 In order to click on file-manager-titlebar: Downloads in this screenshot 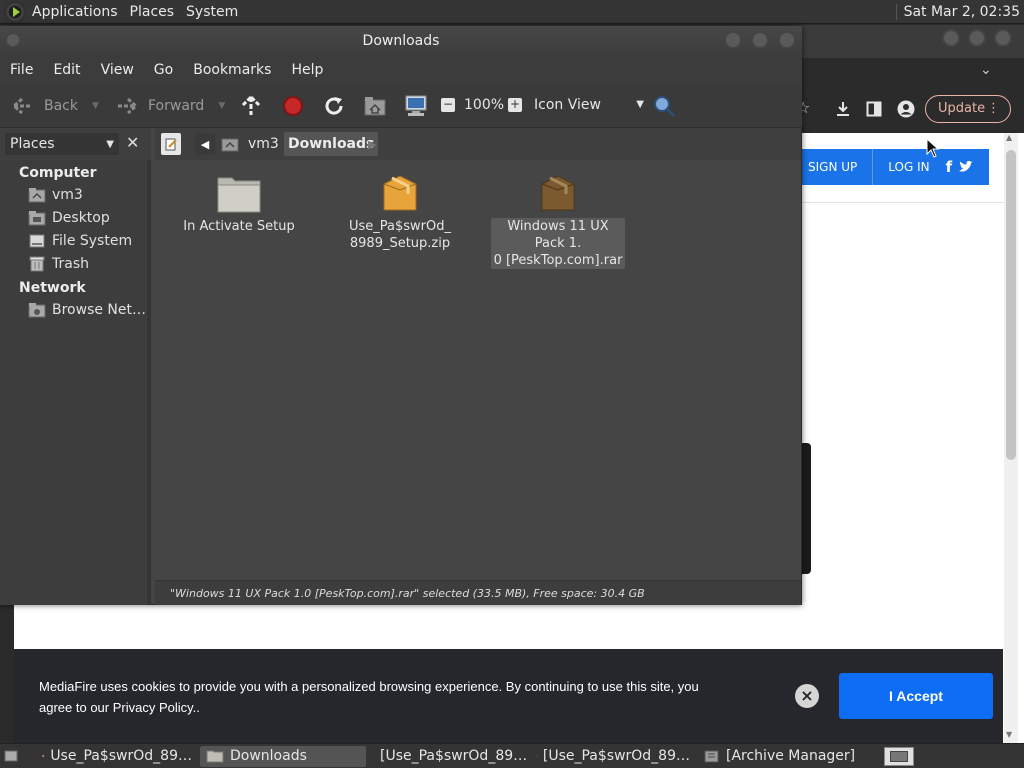, I will do `click(401, 41)`.